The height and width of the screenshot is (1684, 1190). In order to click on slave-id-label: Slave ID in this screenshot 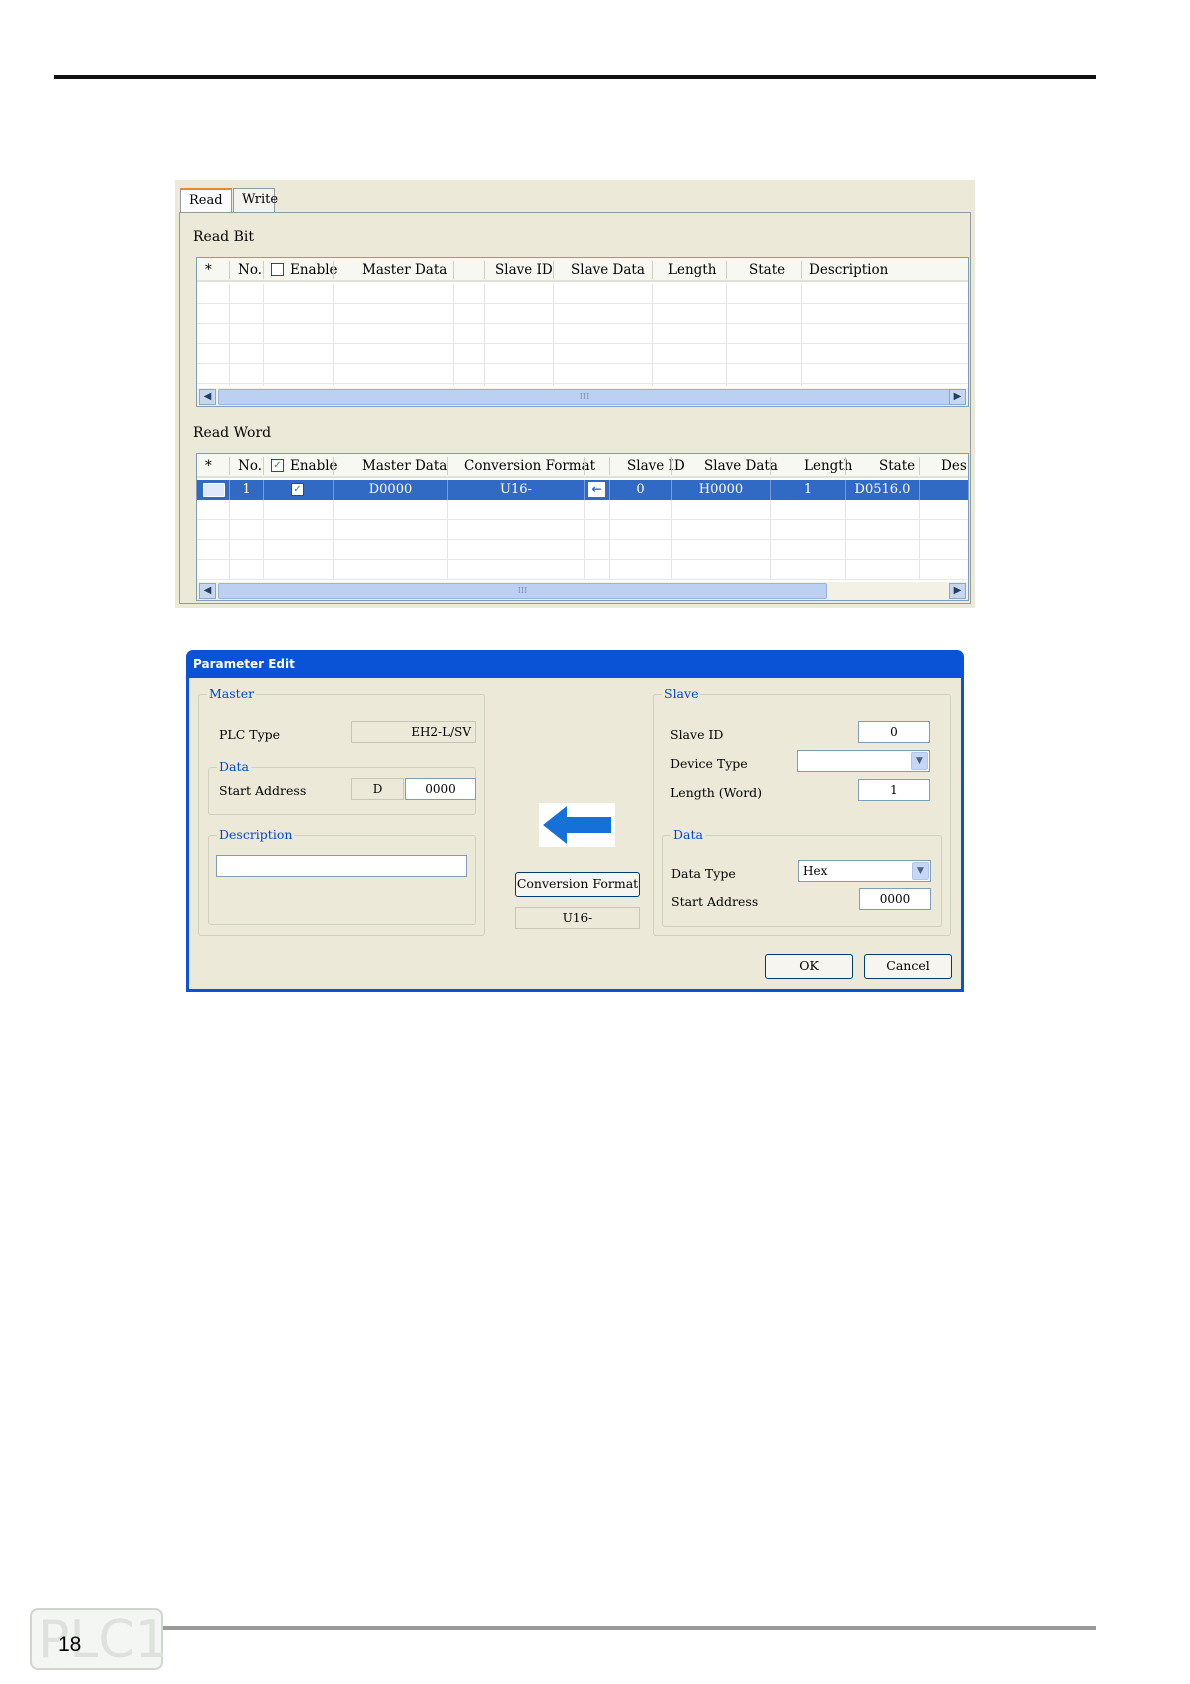, I will do `click(697, 734)`.